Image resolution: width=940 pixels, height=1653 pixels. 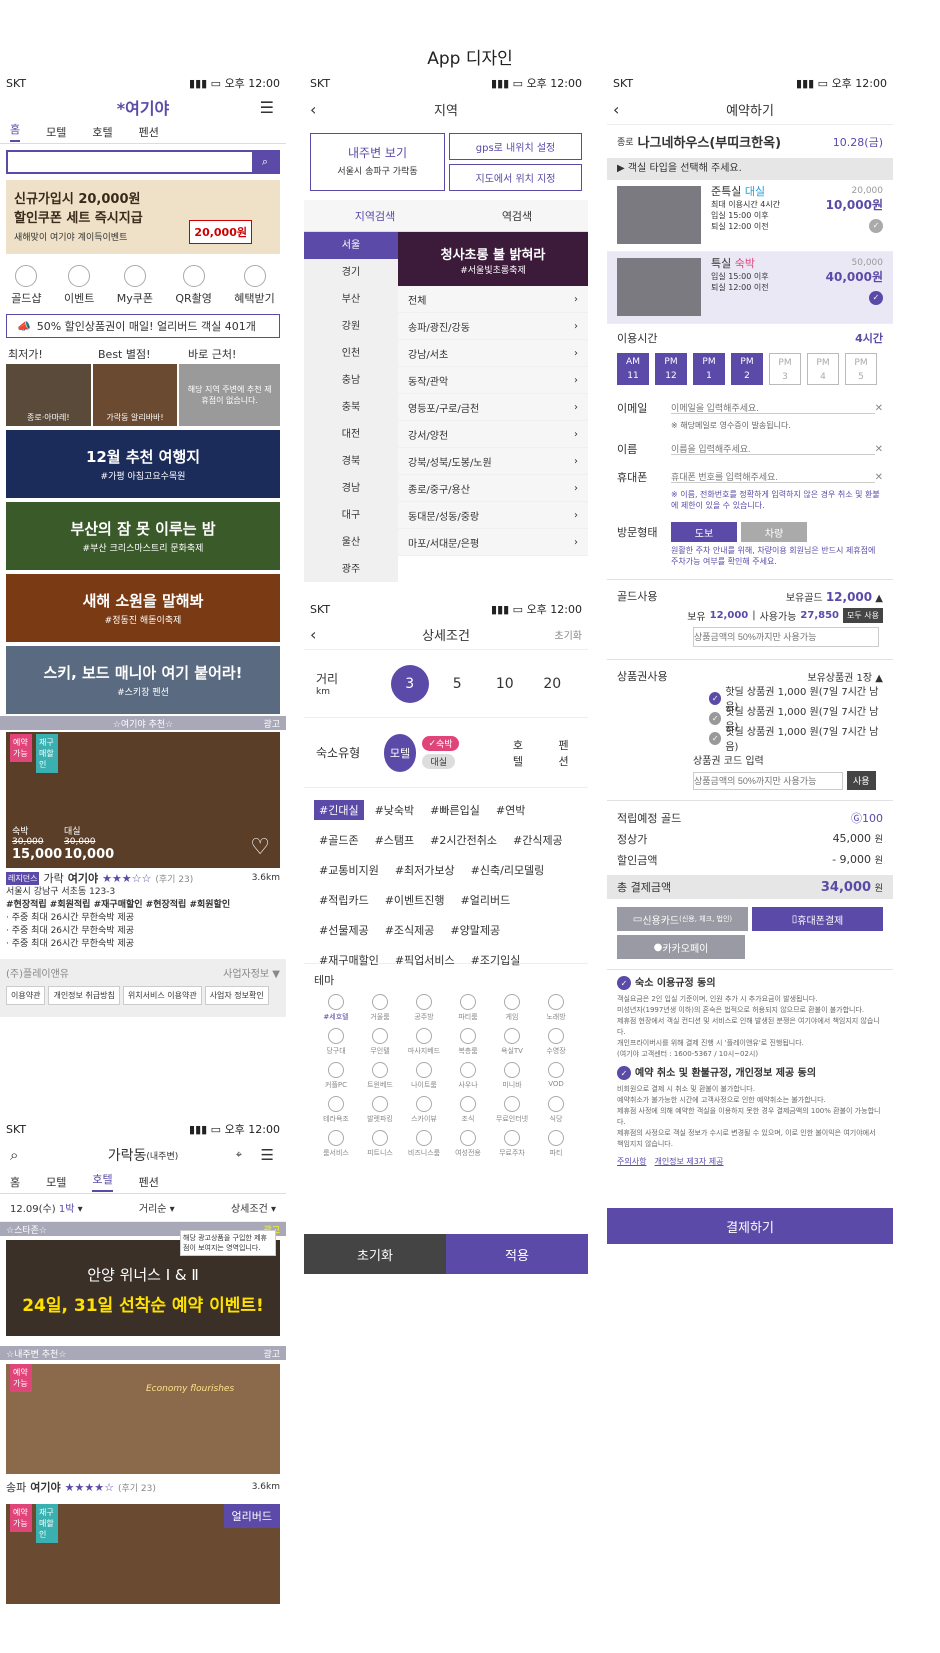 What do you see at coordinates (861, 369) in the screenshot?
I see `time-slot: PM 5` at bounding box center [861, 369].